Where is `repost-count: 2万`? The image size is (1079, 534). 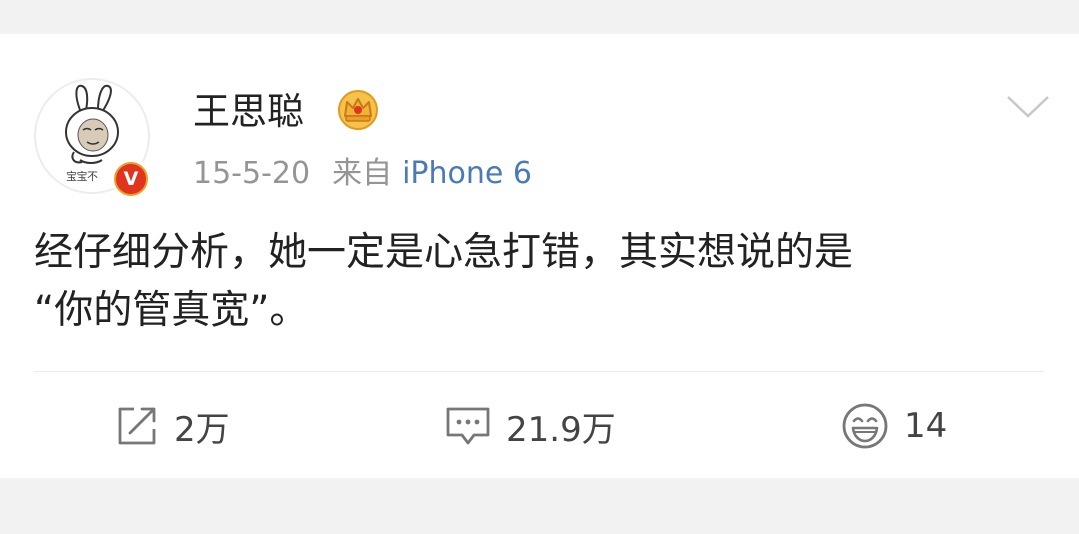
repost-count: 2万 is located at coordinates (202, 429).